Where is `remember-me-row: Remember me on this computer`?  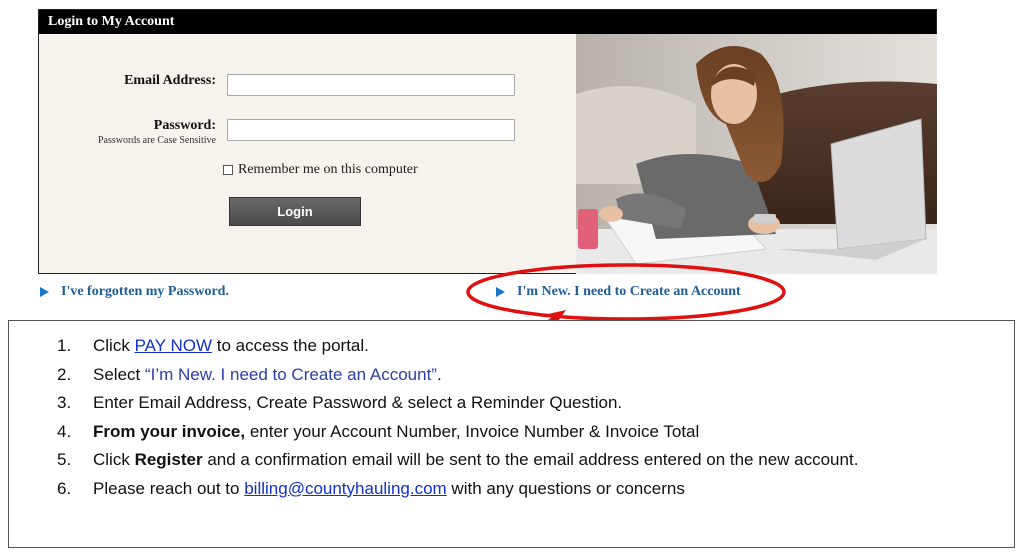 remember-me-row: Remember me on this computer is located at coordinates (320, 170).